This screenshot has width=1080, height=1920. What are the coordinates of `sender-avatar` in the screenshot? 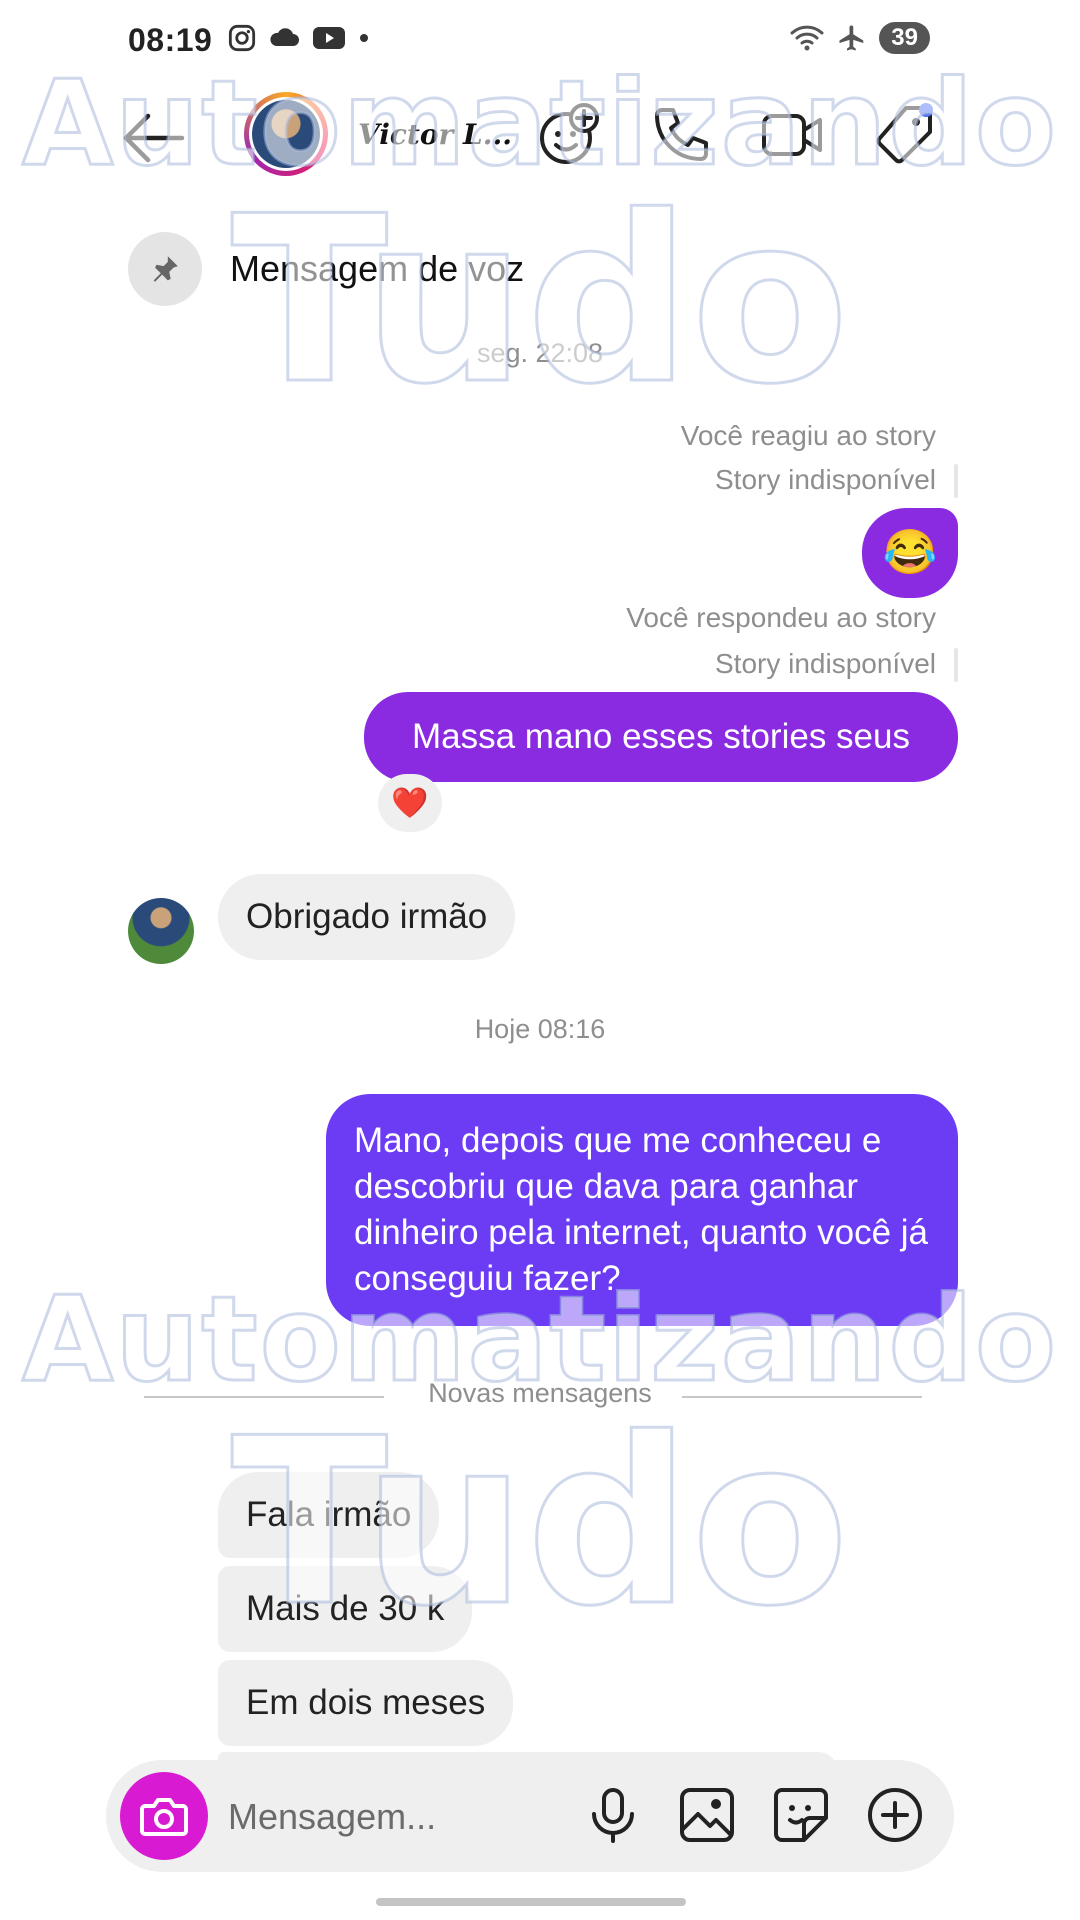 It's located at (161, 931).